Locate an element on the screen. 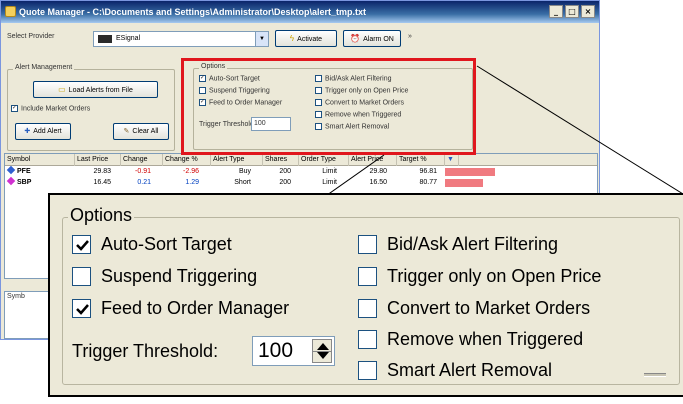  spin-down-icon is located at coordinates (323, 355).